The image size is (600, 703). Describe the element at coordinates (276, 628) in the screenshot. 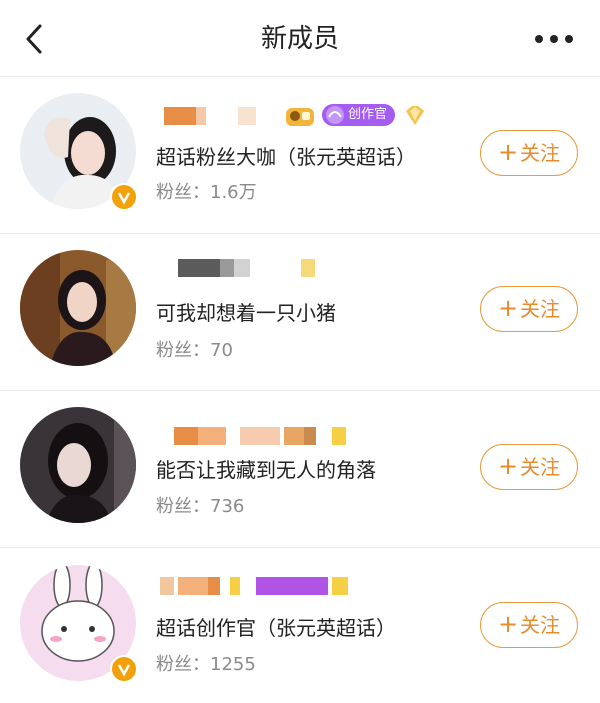

I see `member-bio: 超话创作官（张元英超话）` at that location.